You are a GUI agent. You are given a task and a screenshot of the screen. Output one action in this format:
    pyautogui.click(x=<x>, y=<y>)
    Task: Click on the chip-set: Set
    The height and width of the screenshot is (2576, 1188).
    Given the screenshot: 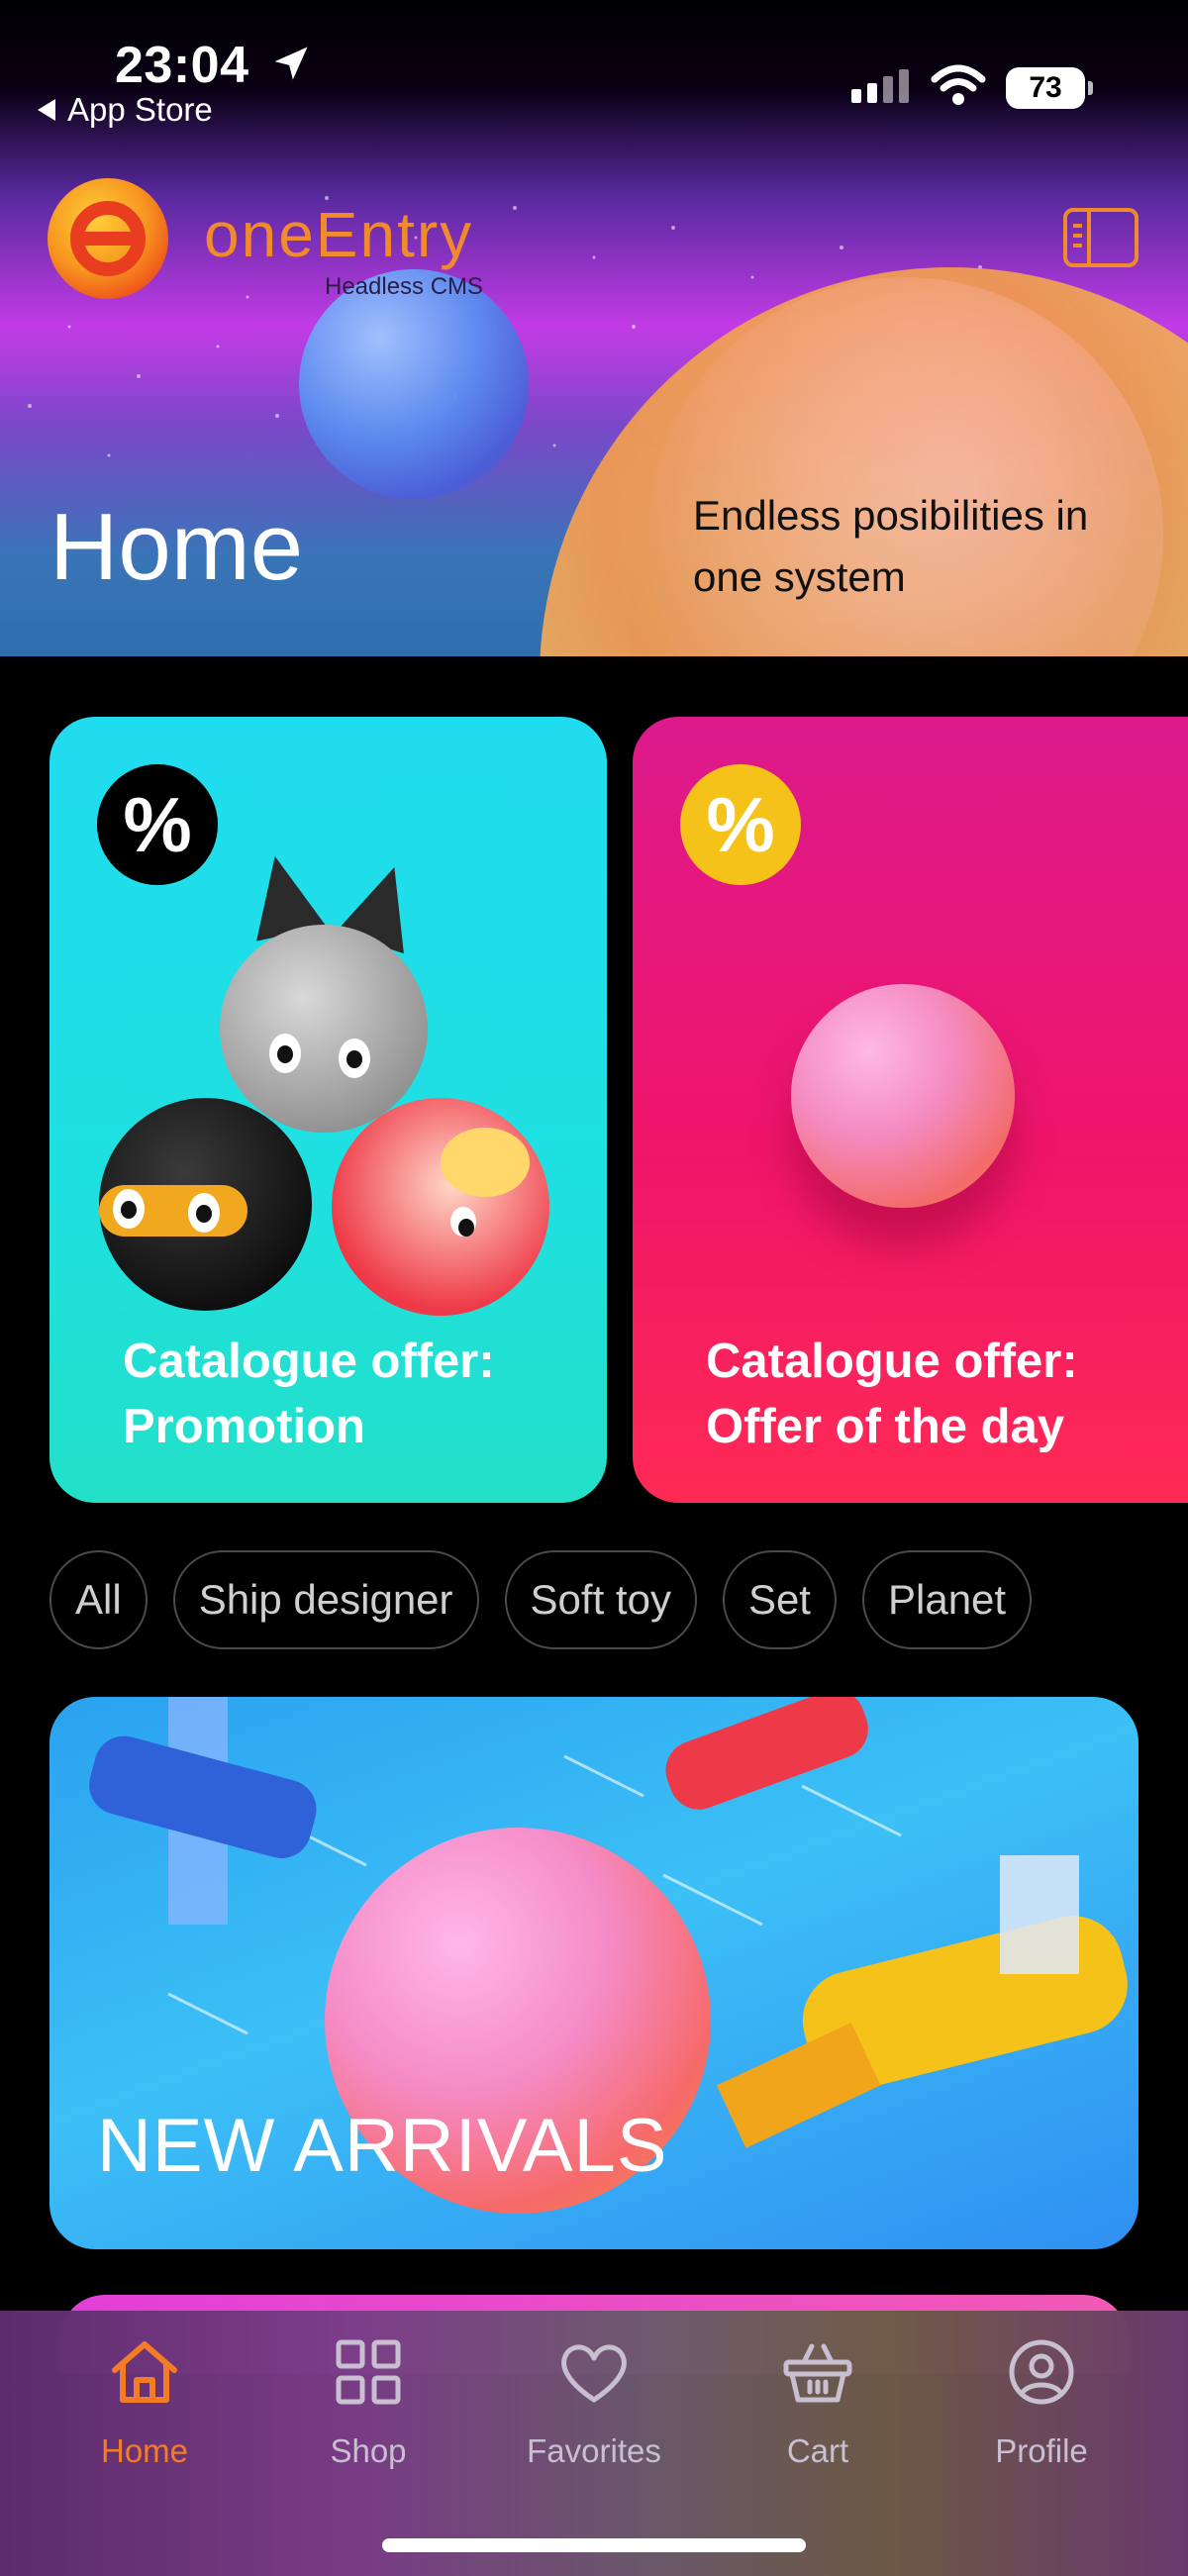 What is the action you would take?
    pyautogui.click(x=779, y=1600)
    